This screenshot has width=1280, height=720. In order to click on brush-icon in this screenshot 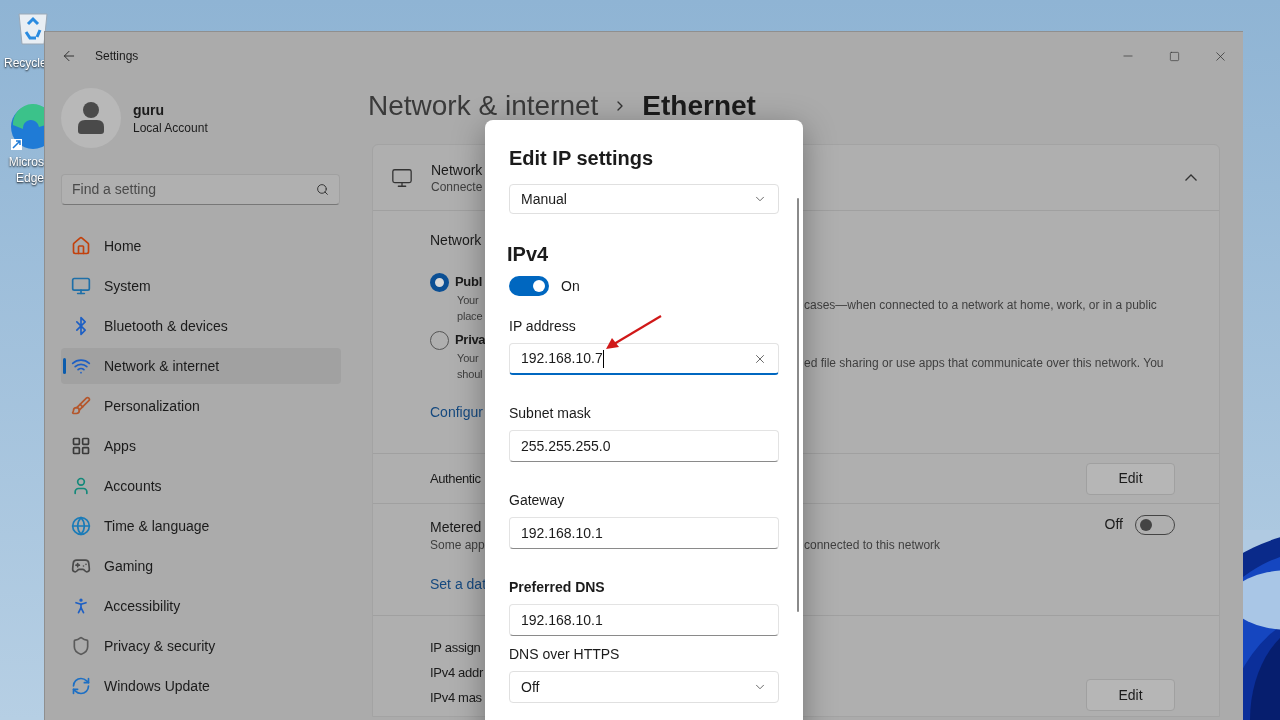, I will do `click(81, 406)`.